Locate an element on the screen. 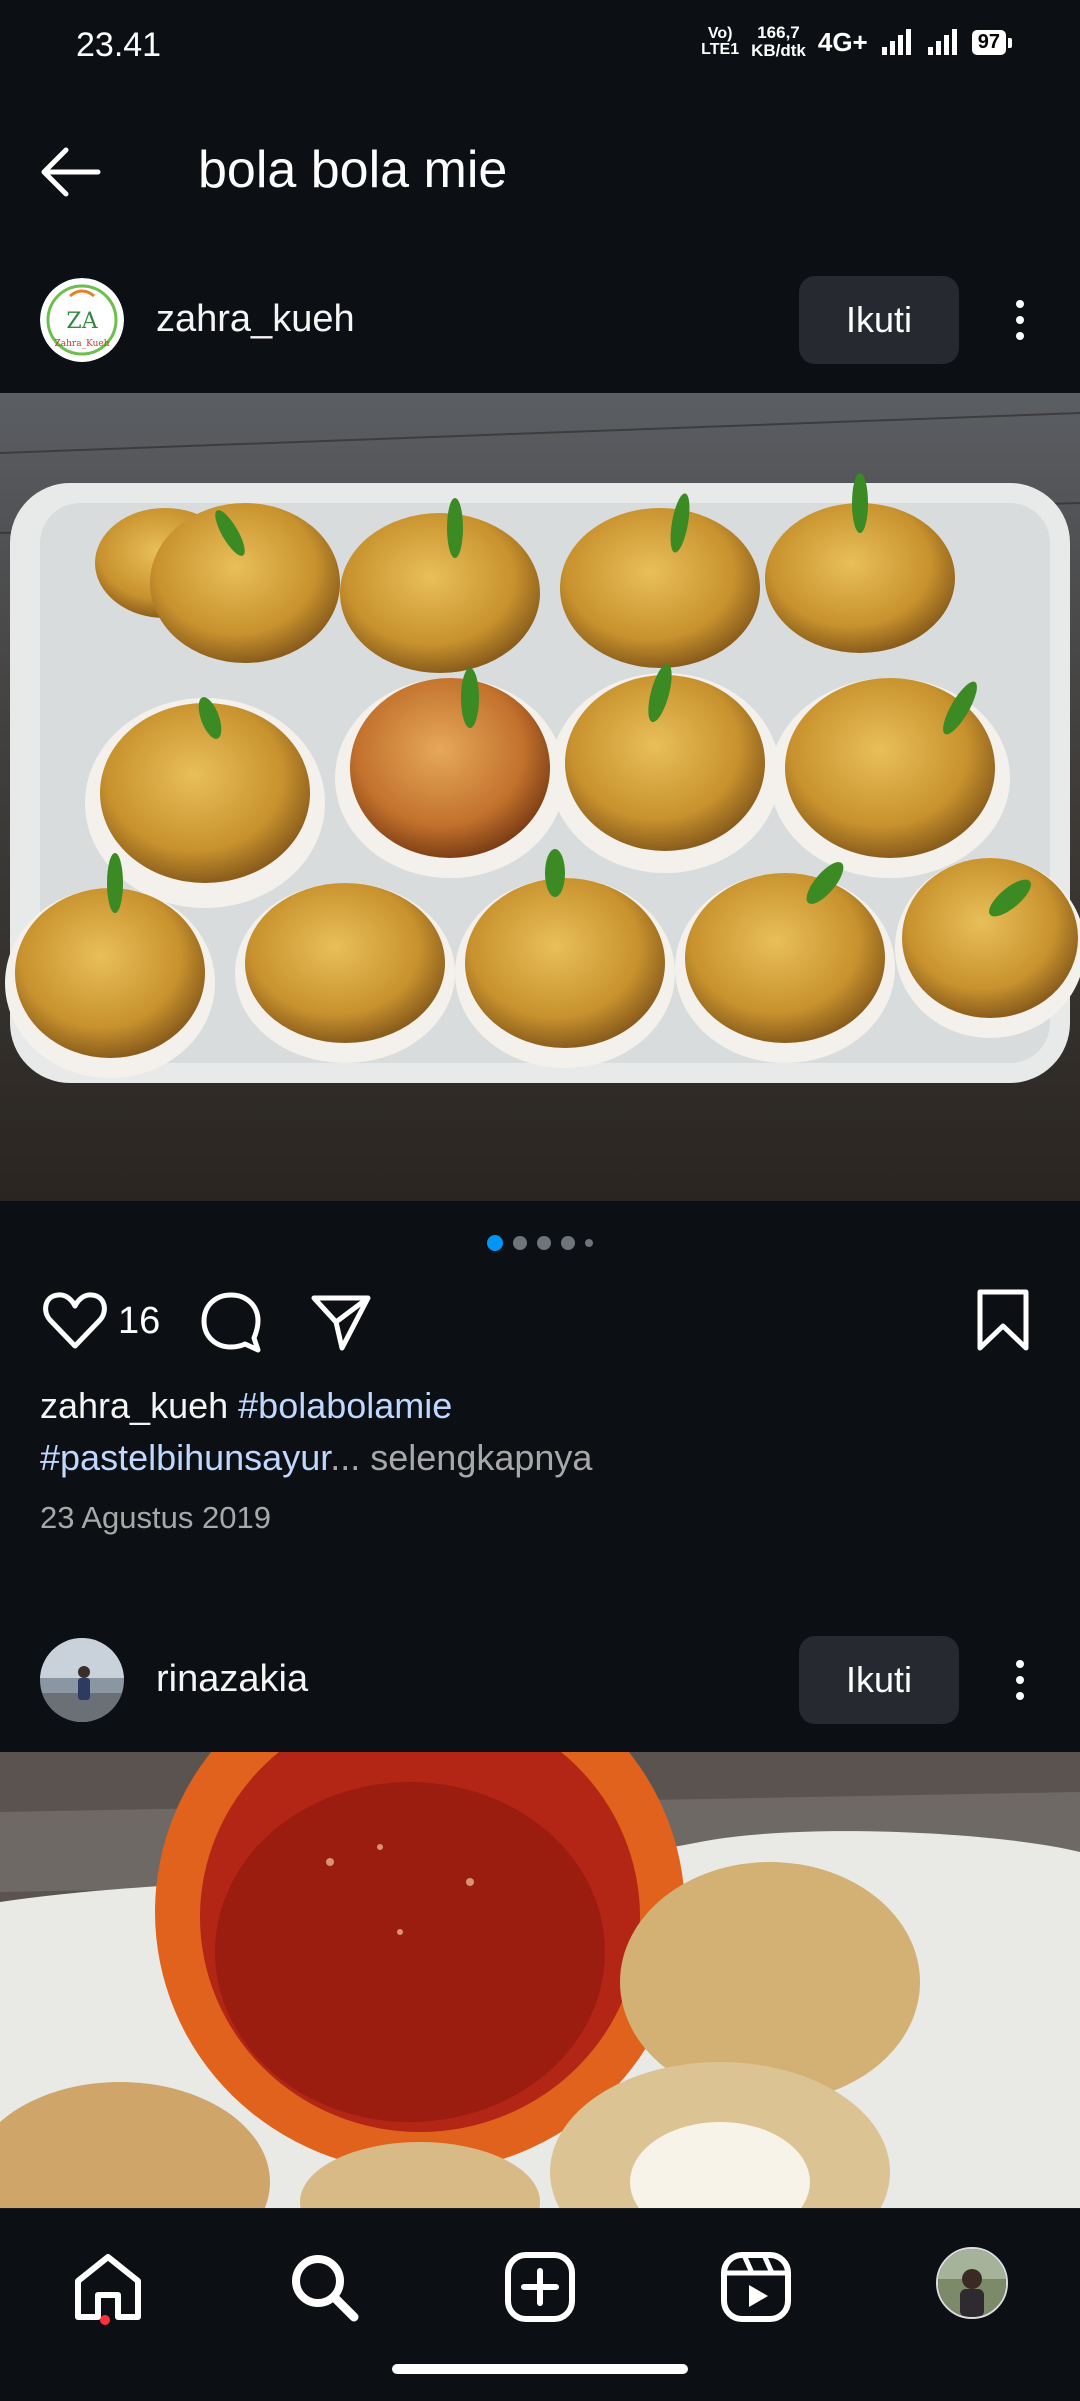  signal-icon is located at coordinates (896, 42).